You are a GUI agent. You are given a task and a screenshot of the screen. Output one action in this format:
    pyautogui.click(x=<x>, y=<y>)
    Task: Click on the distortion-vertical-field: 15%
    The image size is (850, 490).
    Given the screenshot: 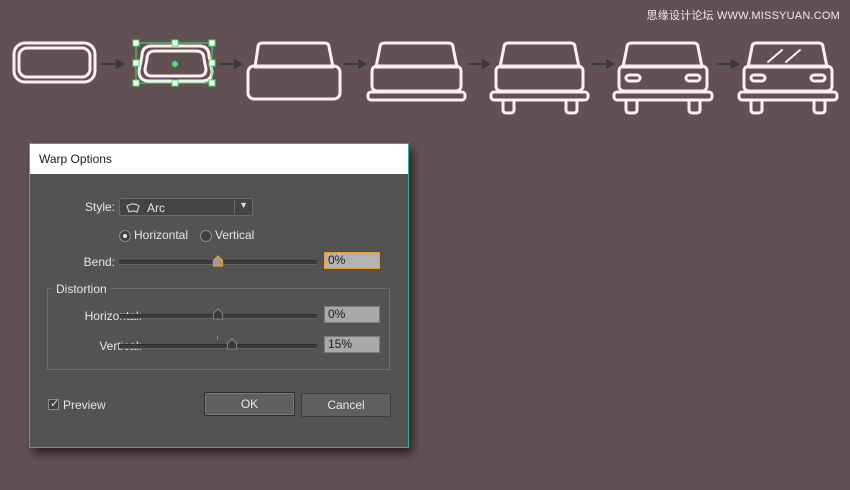 What is the action you would take?
    pyautogui.click(x=352, y=344)
    